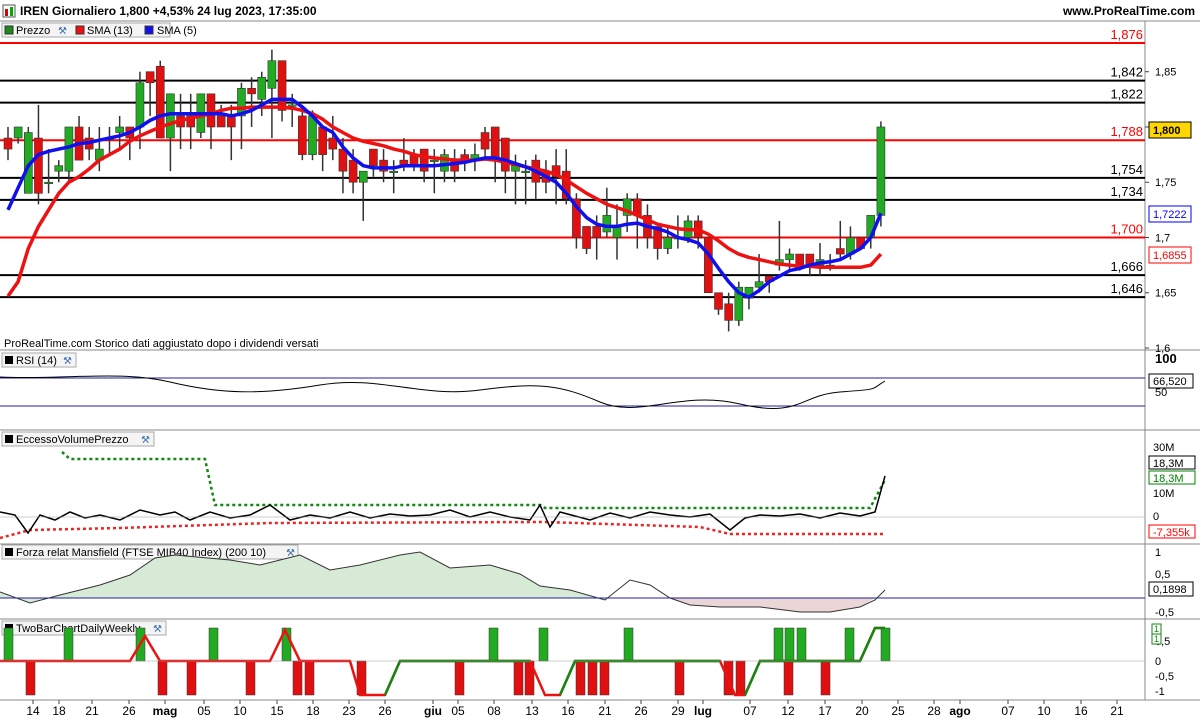 The image size is (1200, 720). I want to click on price-badge-label: 1,7222, so click(1170, 215).